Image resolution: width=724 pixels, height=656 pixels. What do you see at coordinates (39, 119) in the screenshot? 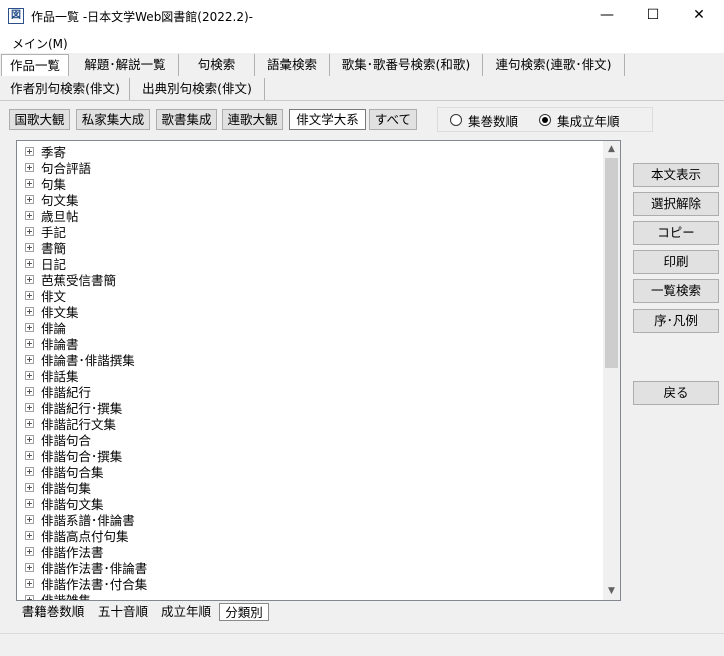
I see `collection-kokka-taikan-button: 国歌大観` at bounding box center [39, 119].